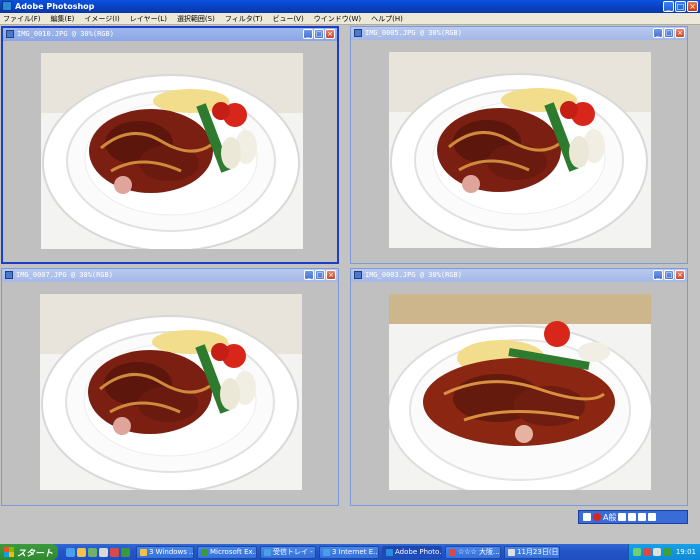 The image size is (700, 560). What do you see at coordinates (587, 517) in the screenshot?
I see `ime-handle-icon` at bounding box center [587, 517].